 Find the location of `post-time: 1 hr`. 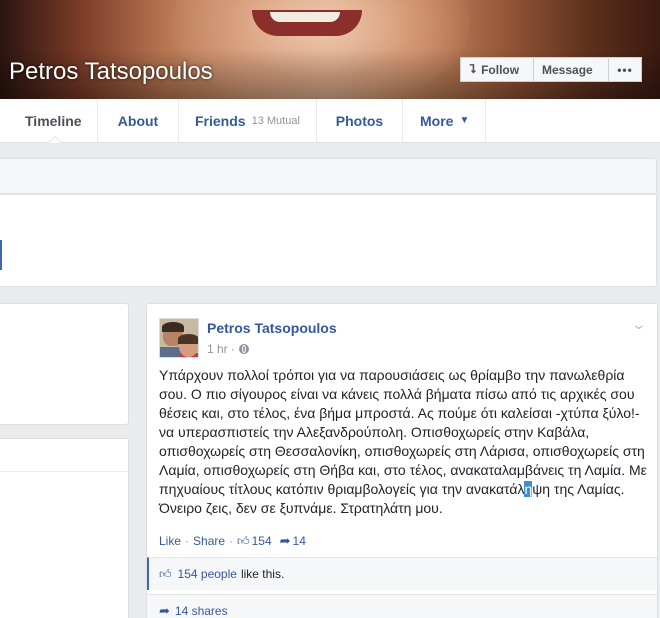

post-time: 1 hr is located at coordinates (217, 349).